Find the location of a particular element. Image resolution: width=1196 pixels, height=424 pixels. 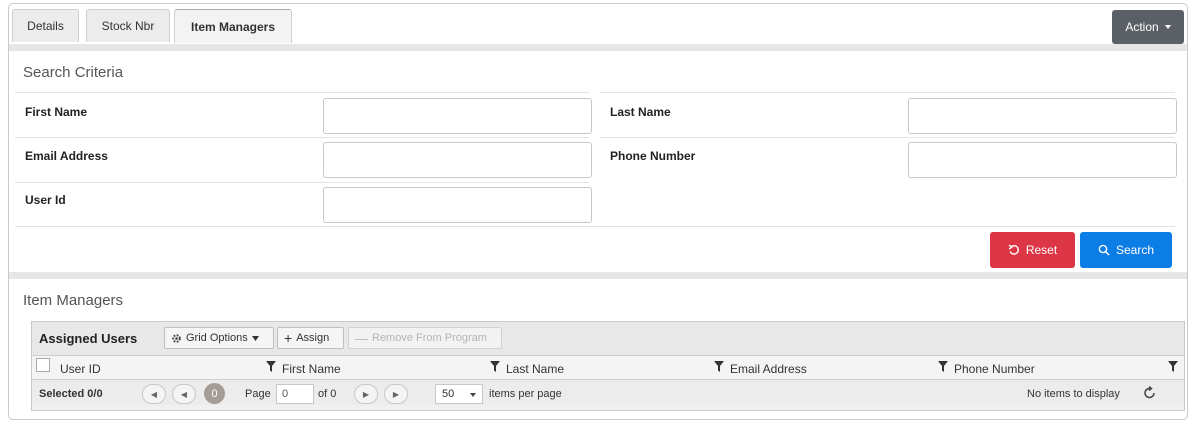

undo-icon is located at coordinates (1013, 249).